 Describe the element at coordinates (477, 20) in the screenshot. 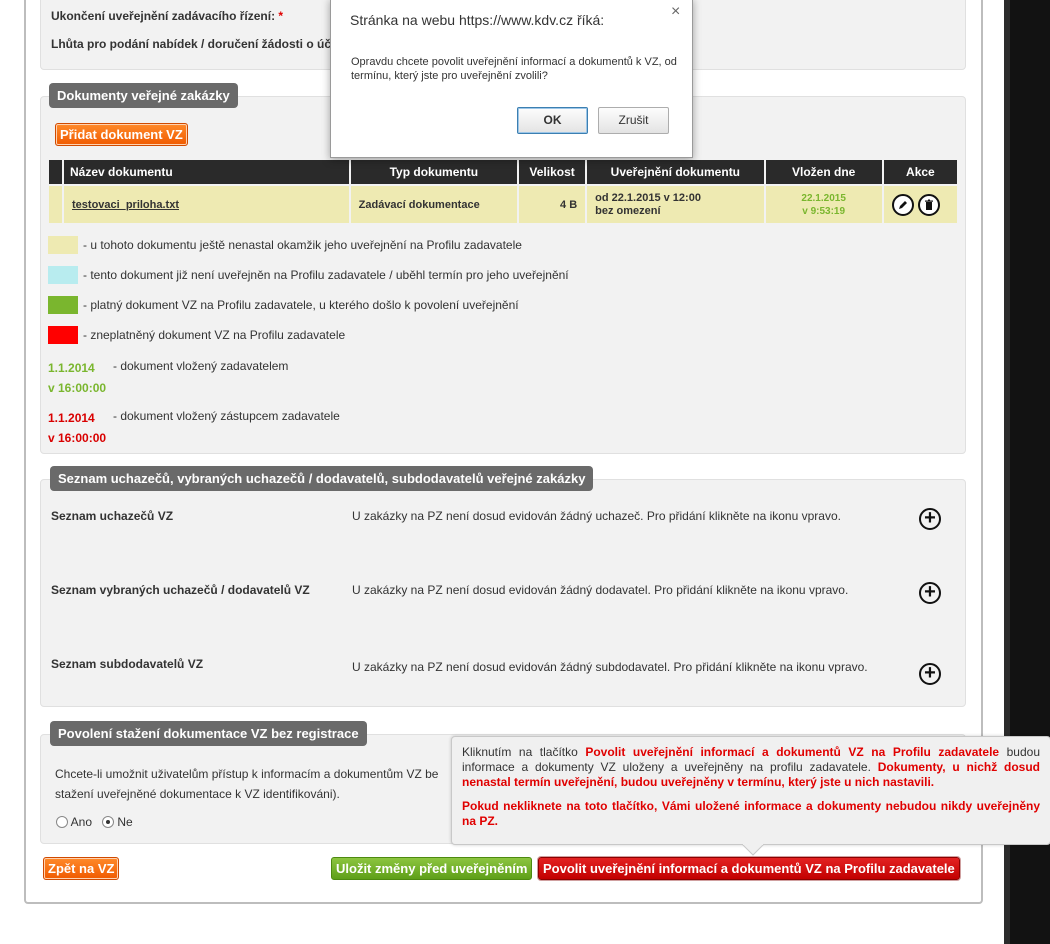

I see `dialog-title: Stránka na webu https://www.kdv.cz říká:` at that location.